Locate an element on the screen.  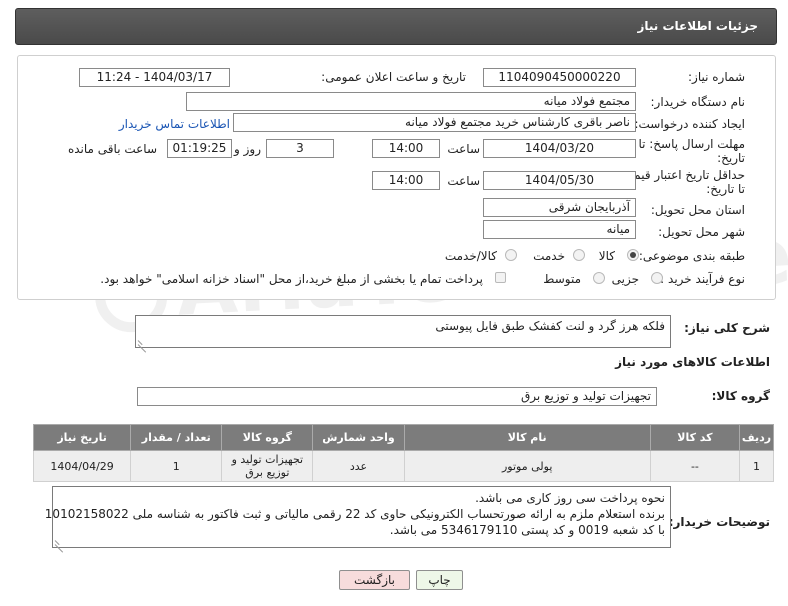
need-number-label: شماره نیاز: is located at coordinates (716, 77).